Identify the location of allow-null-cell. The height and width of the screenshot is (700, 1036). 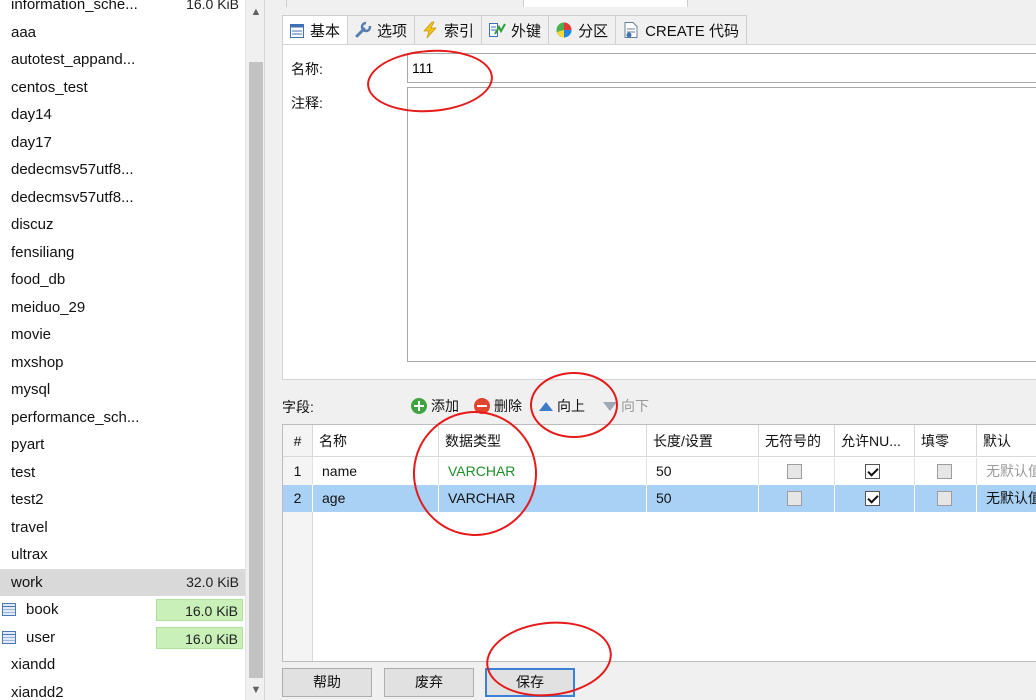
(875, 498).